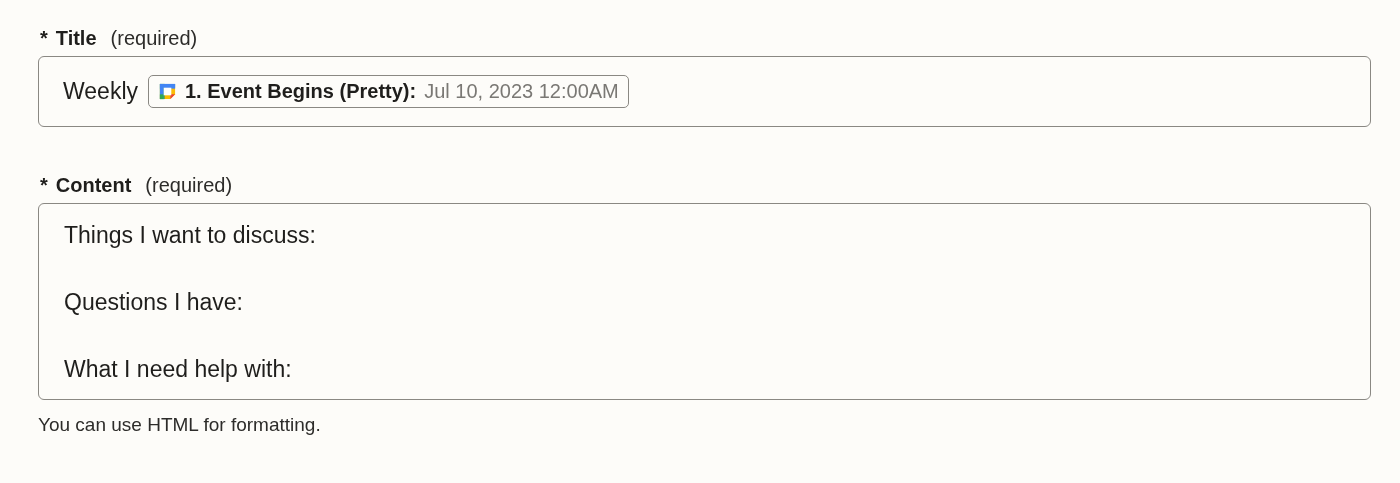 The image size is (1400, 483). What do you see at coordinates (100, 91) in the screenshot?
I see `field-text: Weekly` at bounding box center [100, 91].